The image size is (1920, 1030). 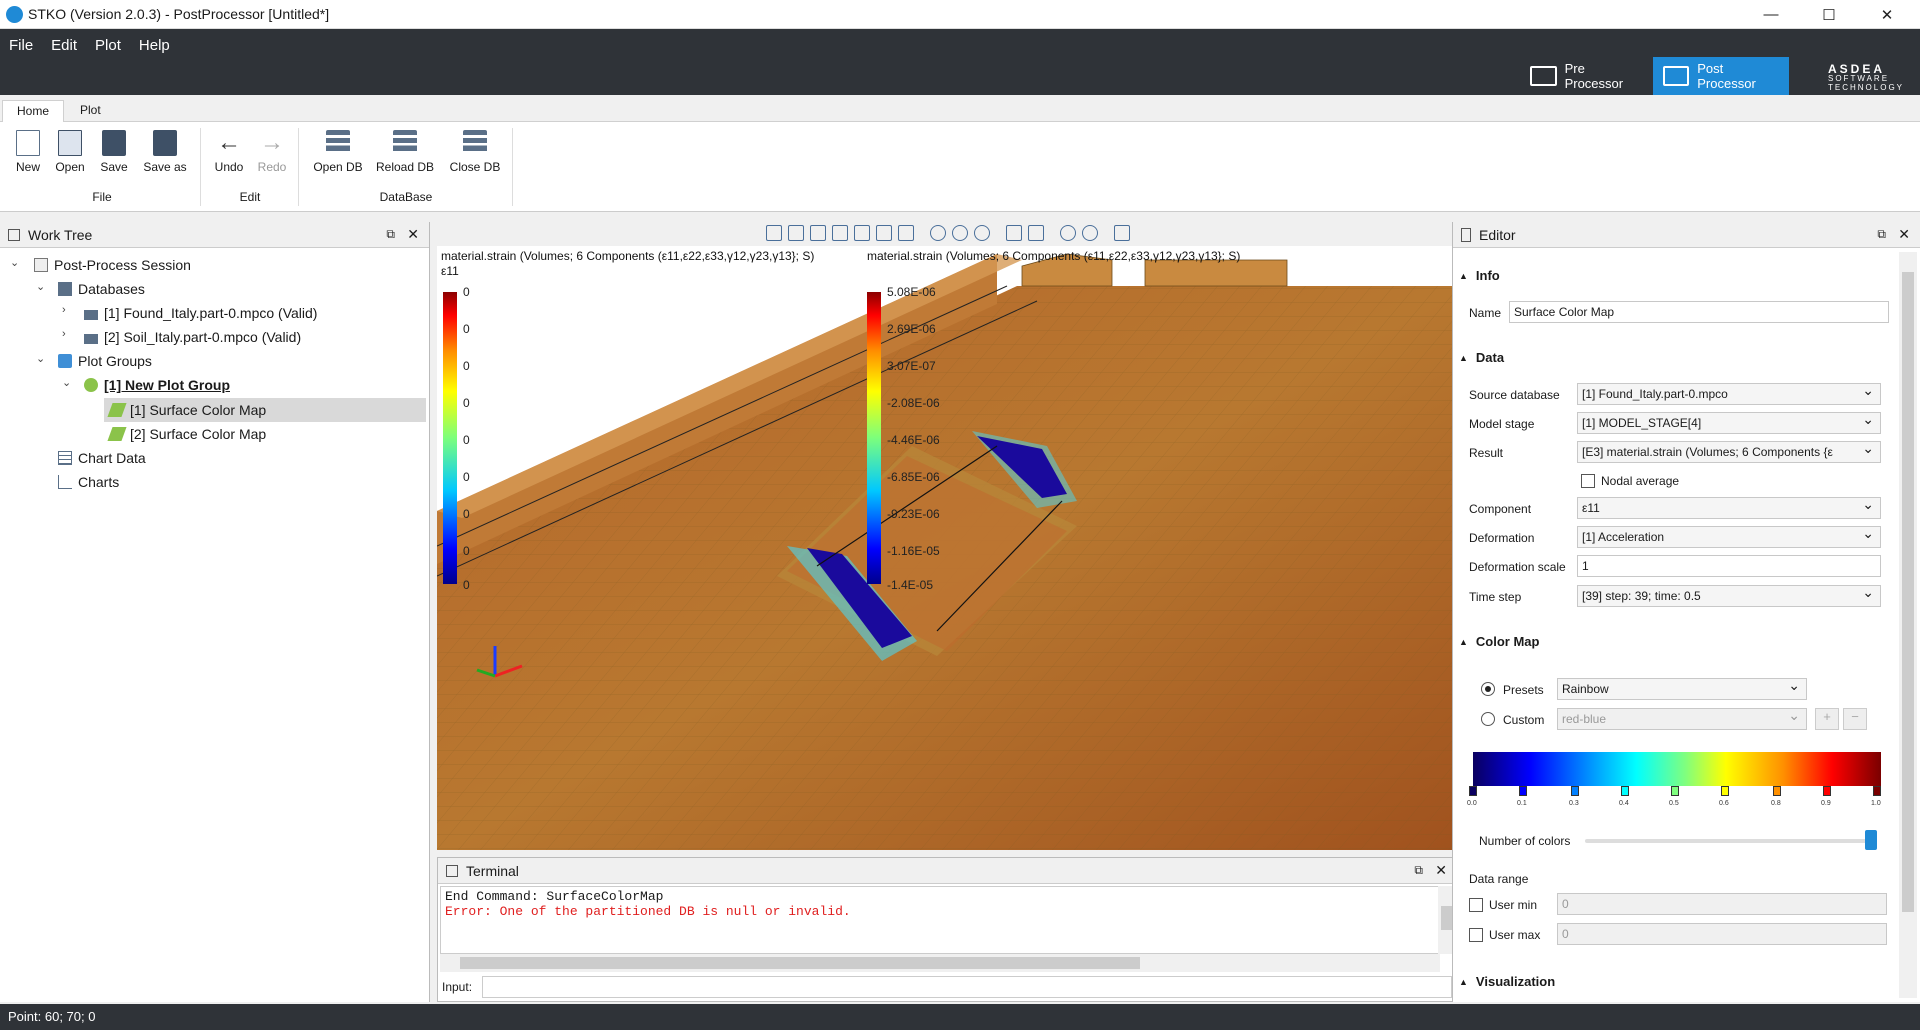 What do you see at coordinates (114, 152) in the screenshot?
I see `save-button: Save` at bounding box center [114, 152].